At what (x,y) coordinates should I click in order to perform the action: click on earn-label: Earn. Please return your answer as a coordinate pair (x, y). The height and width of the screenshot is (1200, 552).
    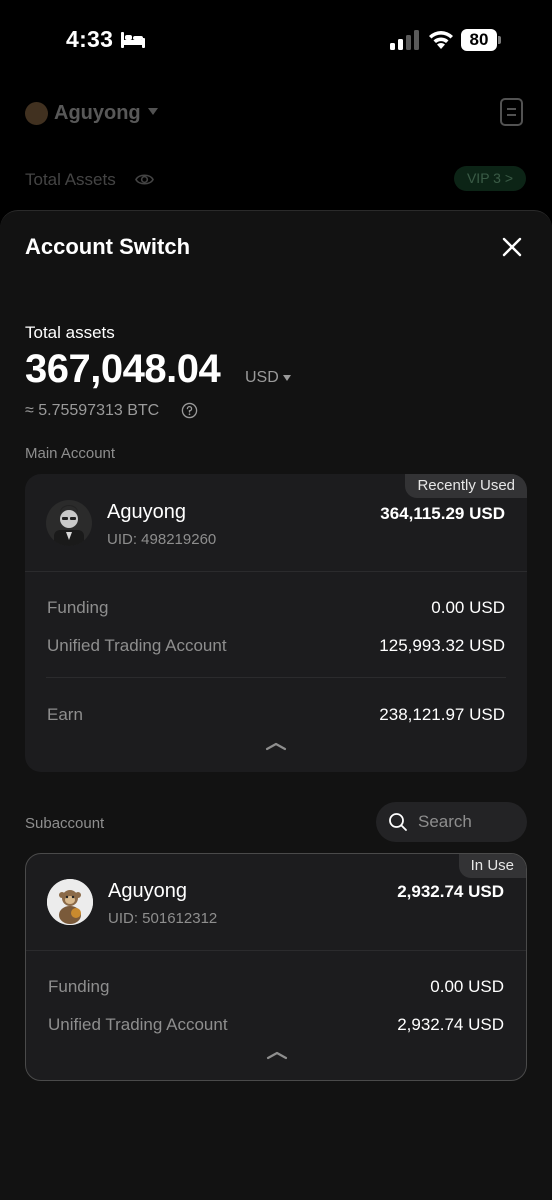
    Looking at the image, I should click on (65, 714).